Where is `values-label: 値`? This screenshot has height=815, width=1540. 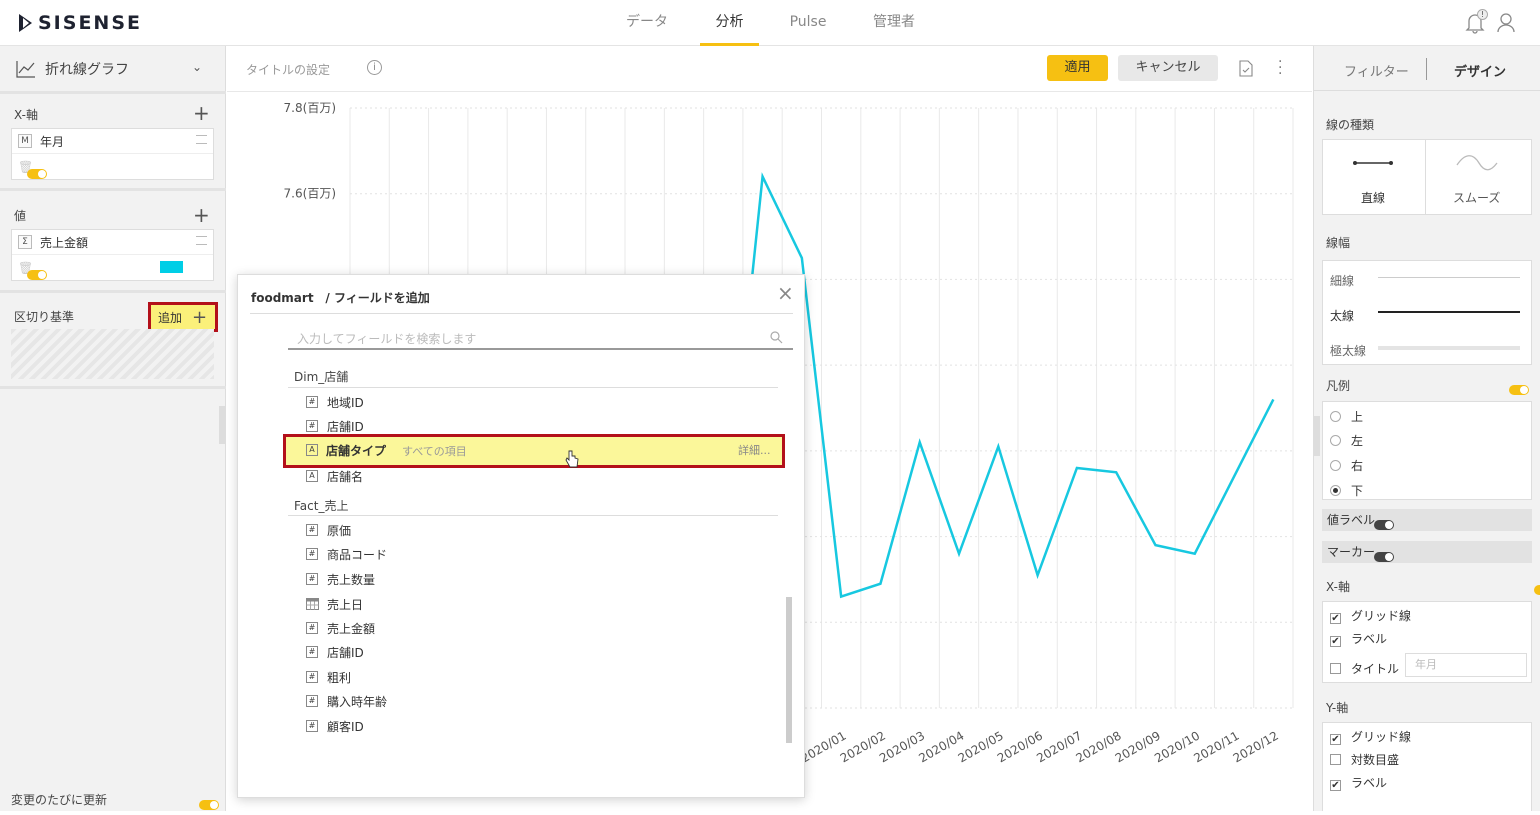
values-label: 値 is located at coordinates (20, 216).